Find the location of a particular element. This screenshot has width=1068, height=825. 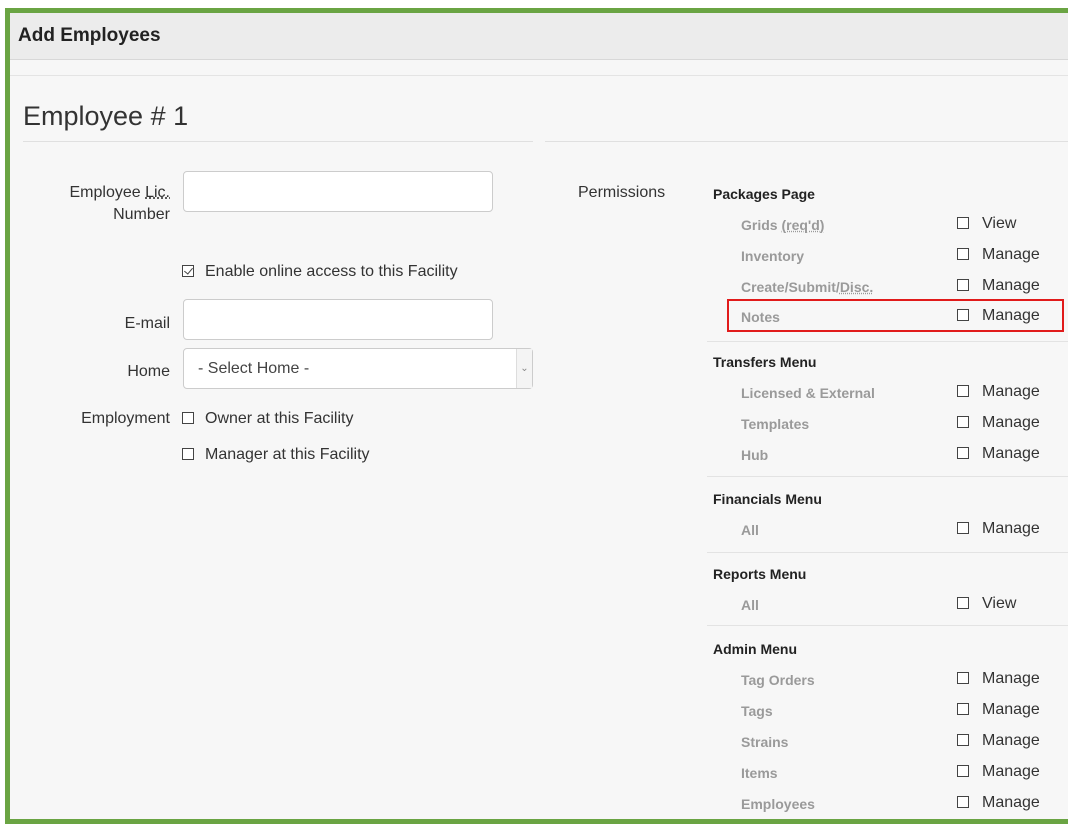

home-select-value: - Select Home - is located at coordinates (254, 368).